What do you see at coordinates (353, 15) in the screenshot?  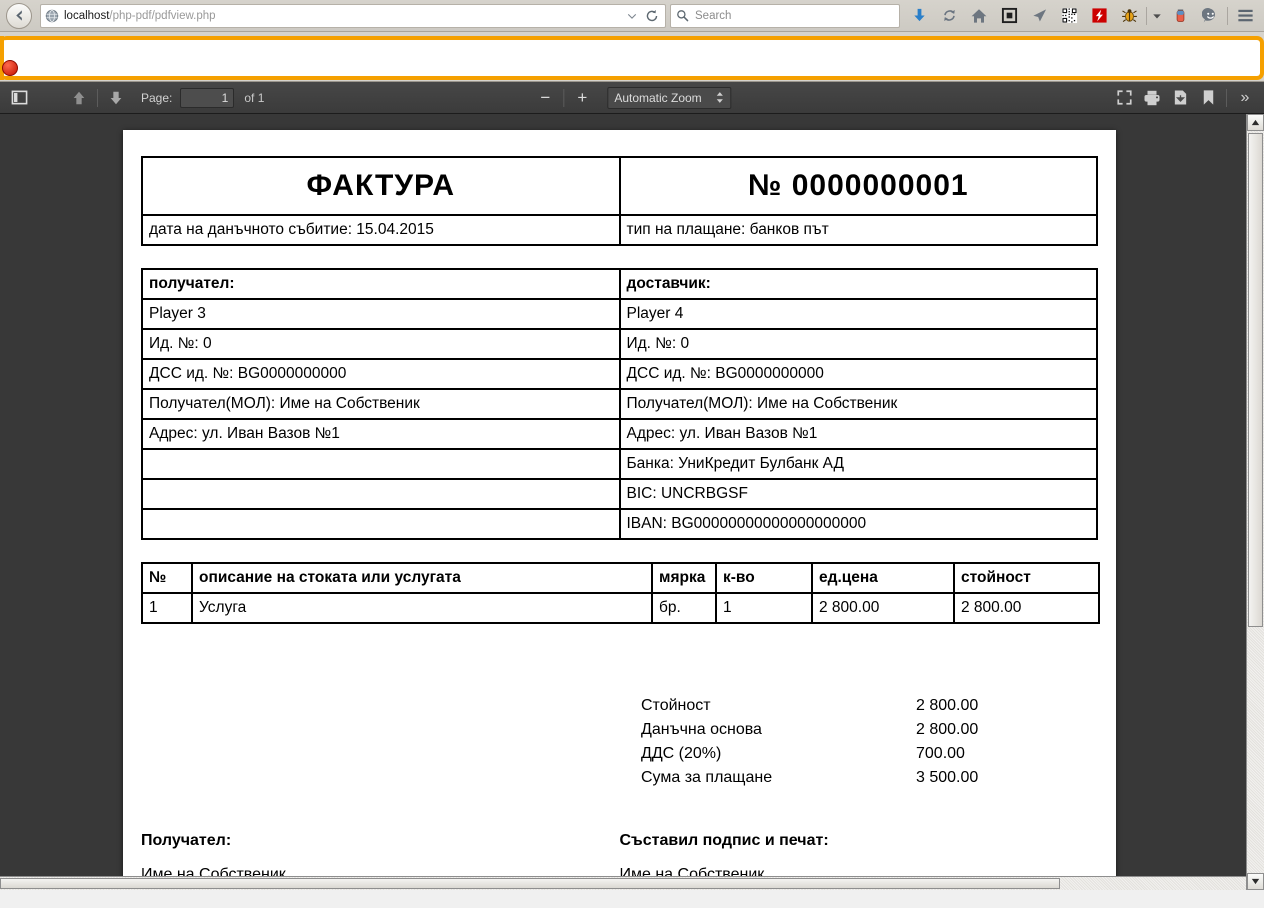 I see `address-bar: localhost/php-pdf/pdfview.php` at bounding box center [353, 15].